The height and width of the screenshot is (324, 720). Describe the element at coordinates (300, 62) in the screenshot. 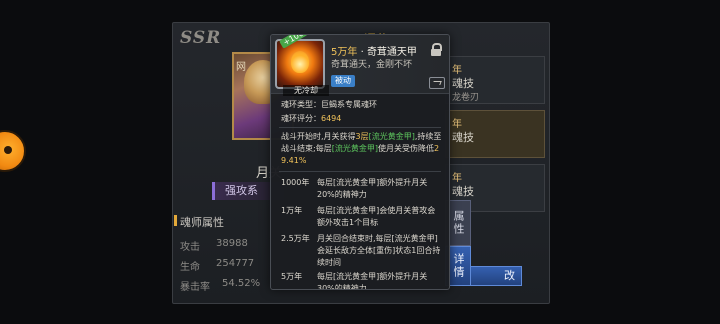

I see `flame-icon` at that location.